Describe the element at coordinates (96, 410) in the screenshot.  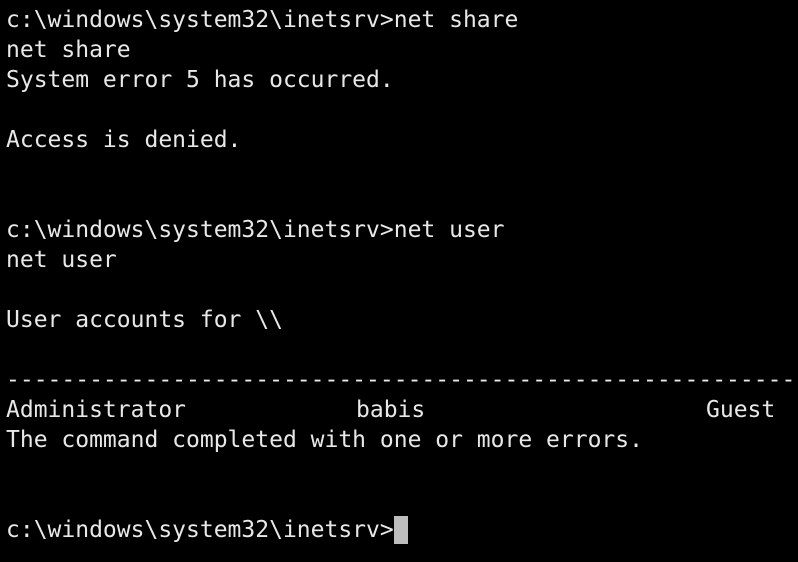
I see `account-administrator: Administrator` at that location.